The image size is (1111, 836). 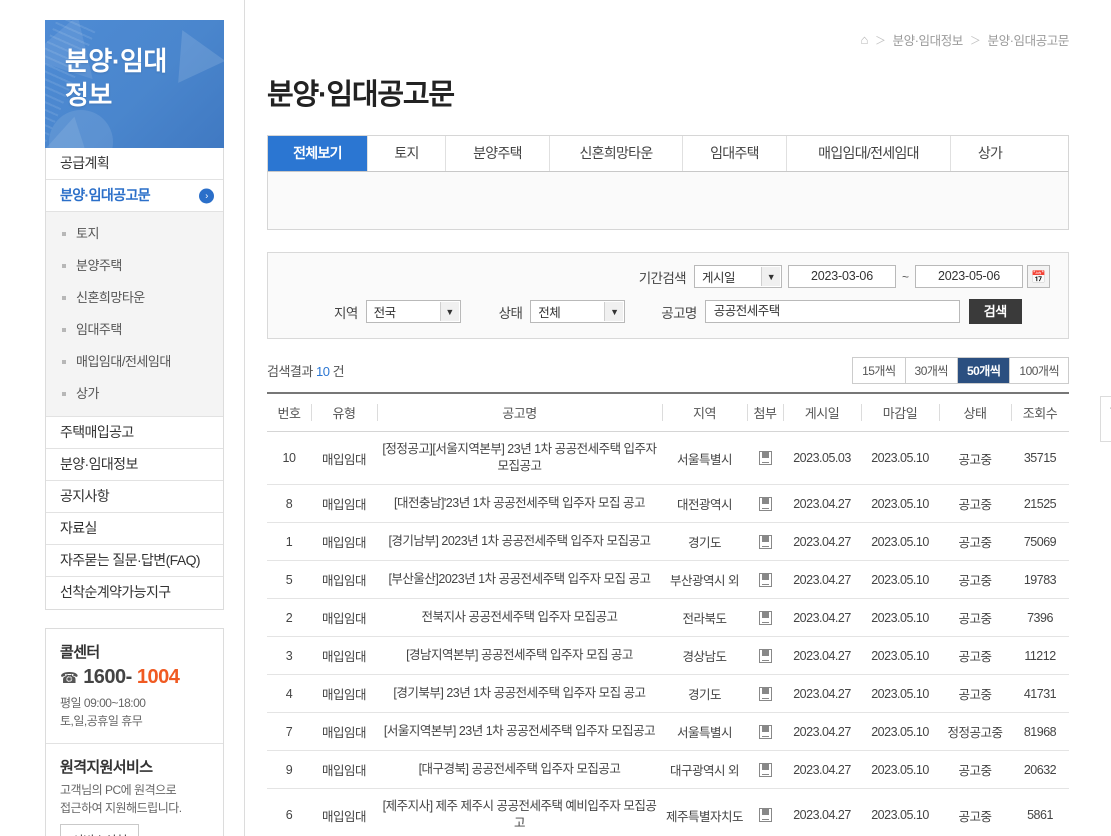 What do you see at coordinates (134, 799) in the screenshot?
I see `remote-support-desc: 고객님의 PC에 원격으로 접근하여 지원해드립니다.` at bounding box center [134, 799].